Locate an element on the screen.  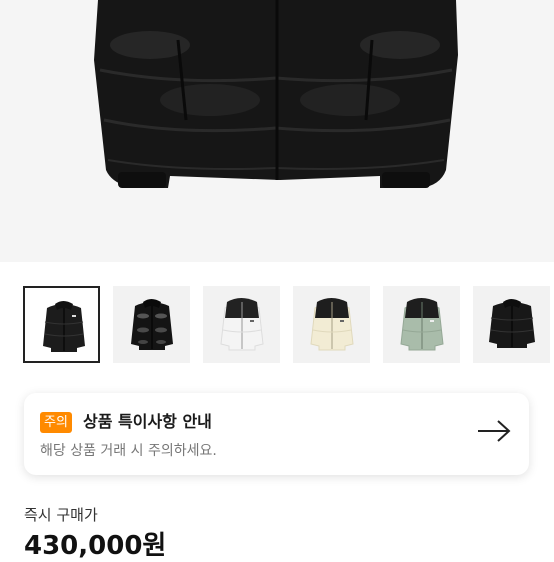
jacket-white-thumb-graphic is located at coordinates (242, 324).